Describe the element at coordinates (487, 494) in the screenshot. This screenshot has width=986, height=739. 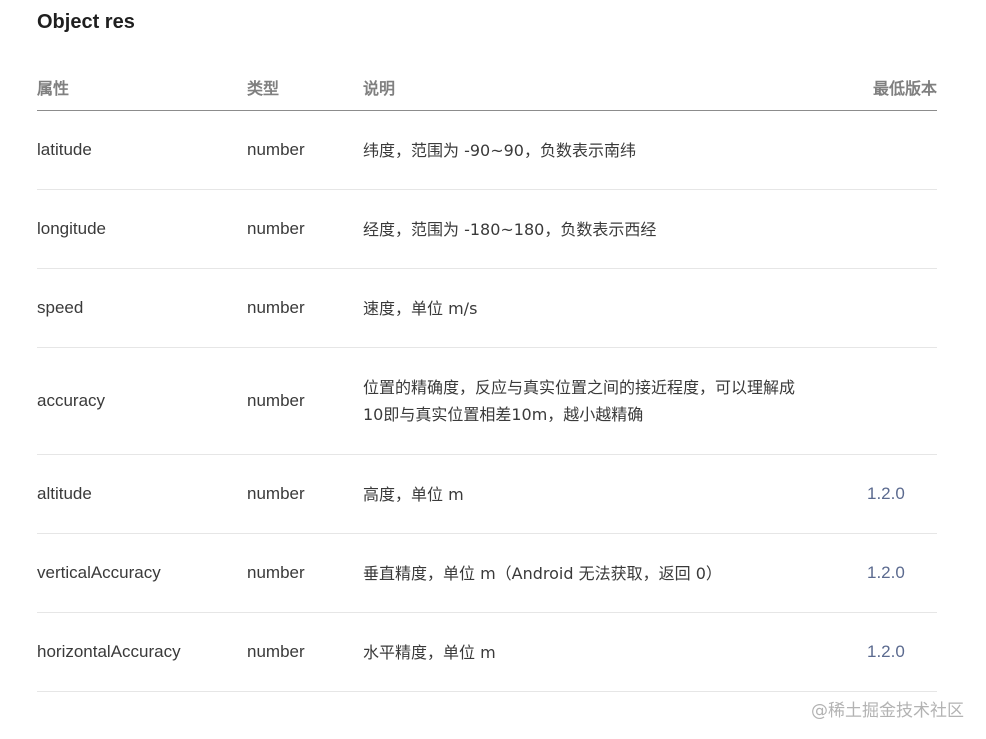
I see `table-row: altitude number 高度，单位 m 1.2.0` at that location.